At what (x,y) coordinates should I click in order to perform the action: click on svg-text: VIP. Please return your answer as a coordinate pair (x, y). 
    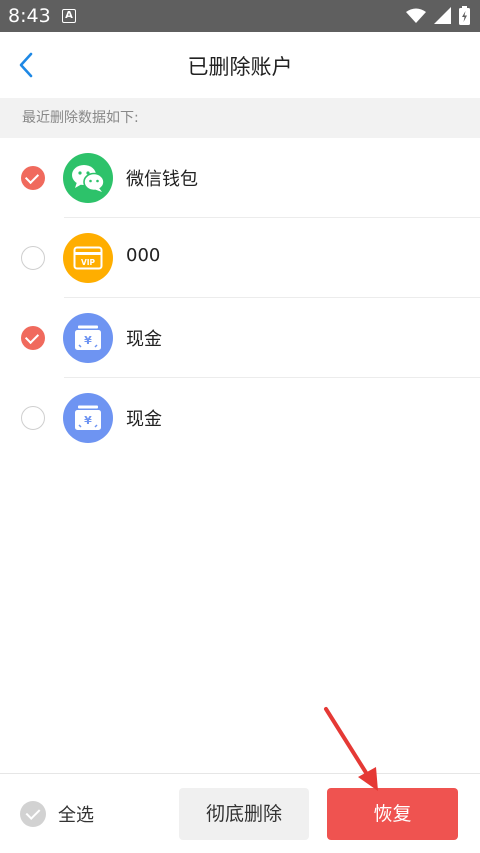
    Looking at the image, I should click on (88, 262).